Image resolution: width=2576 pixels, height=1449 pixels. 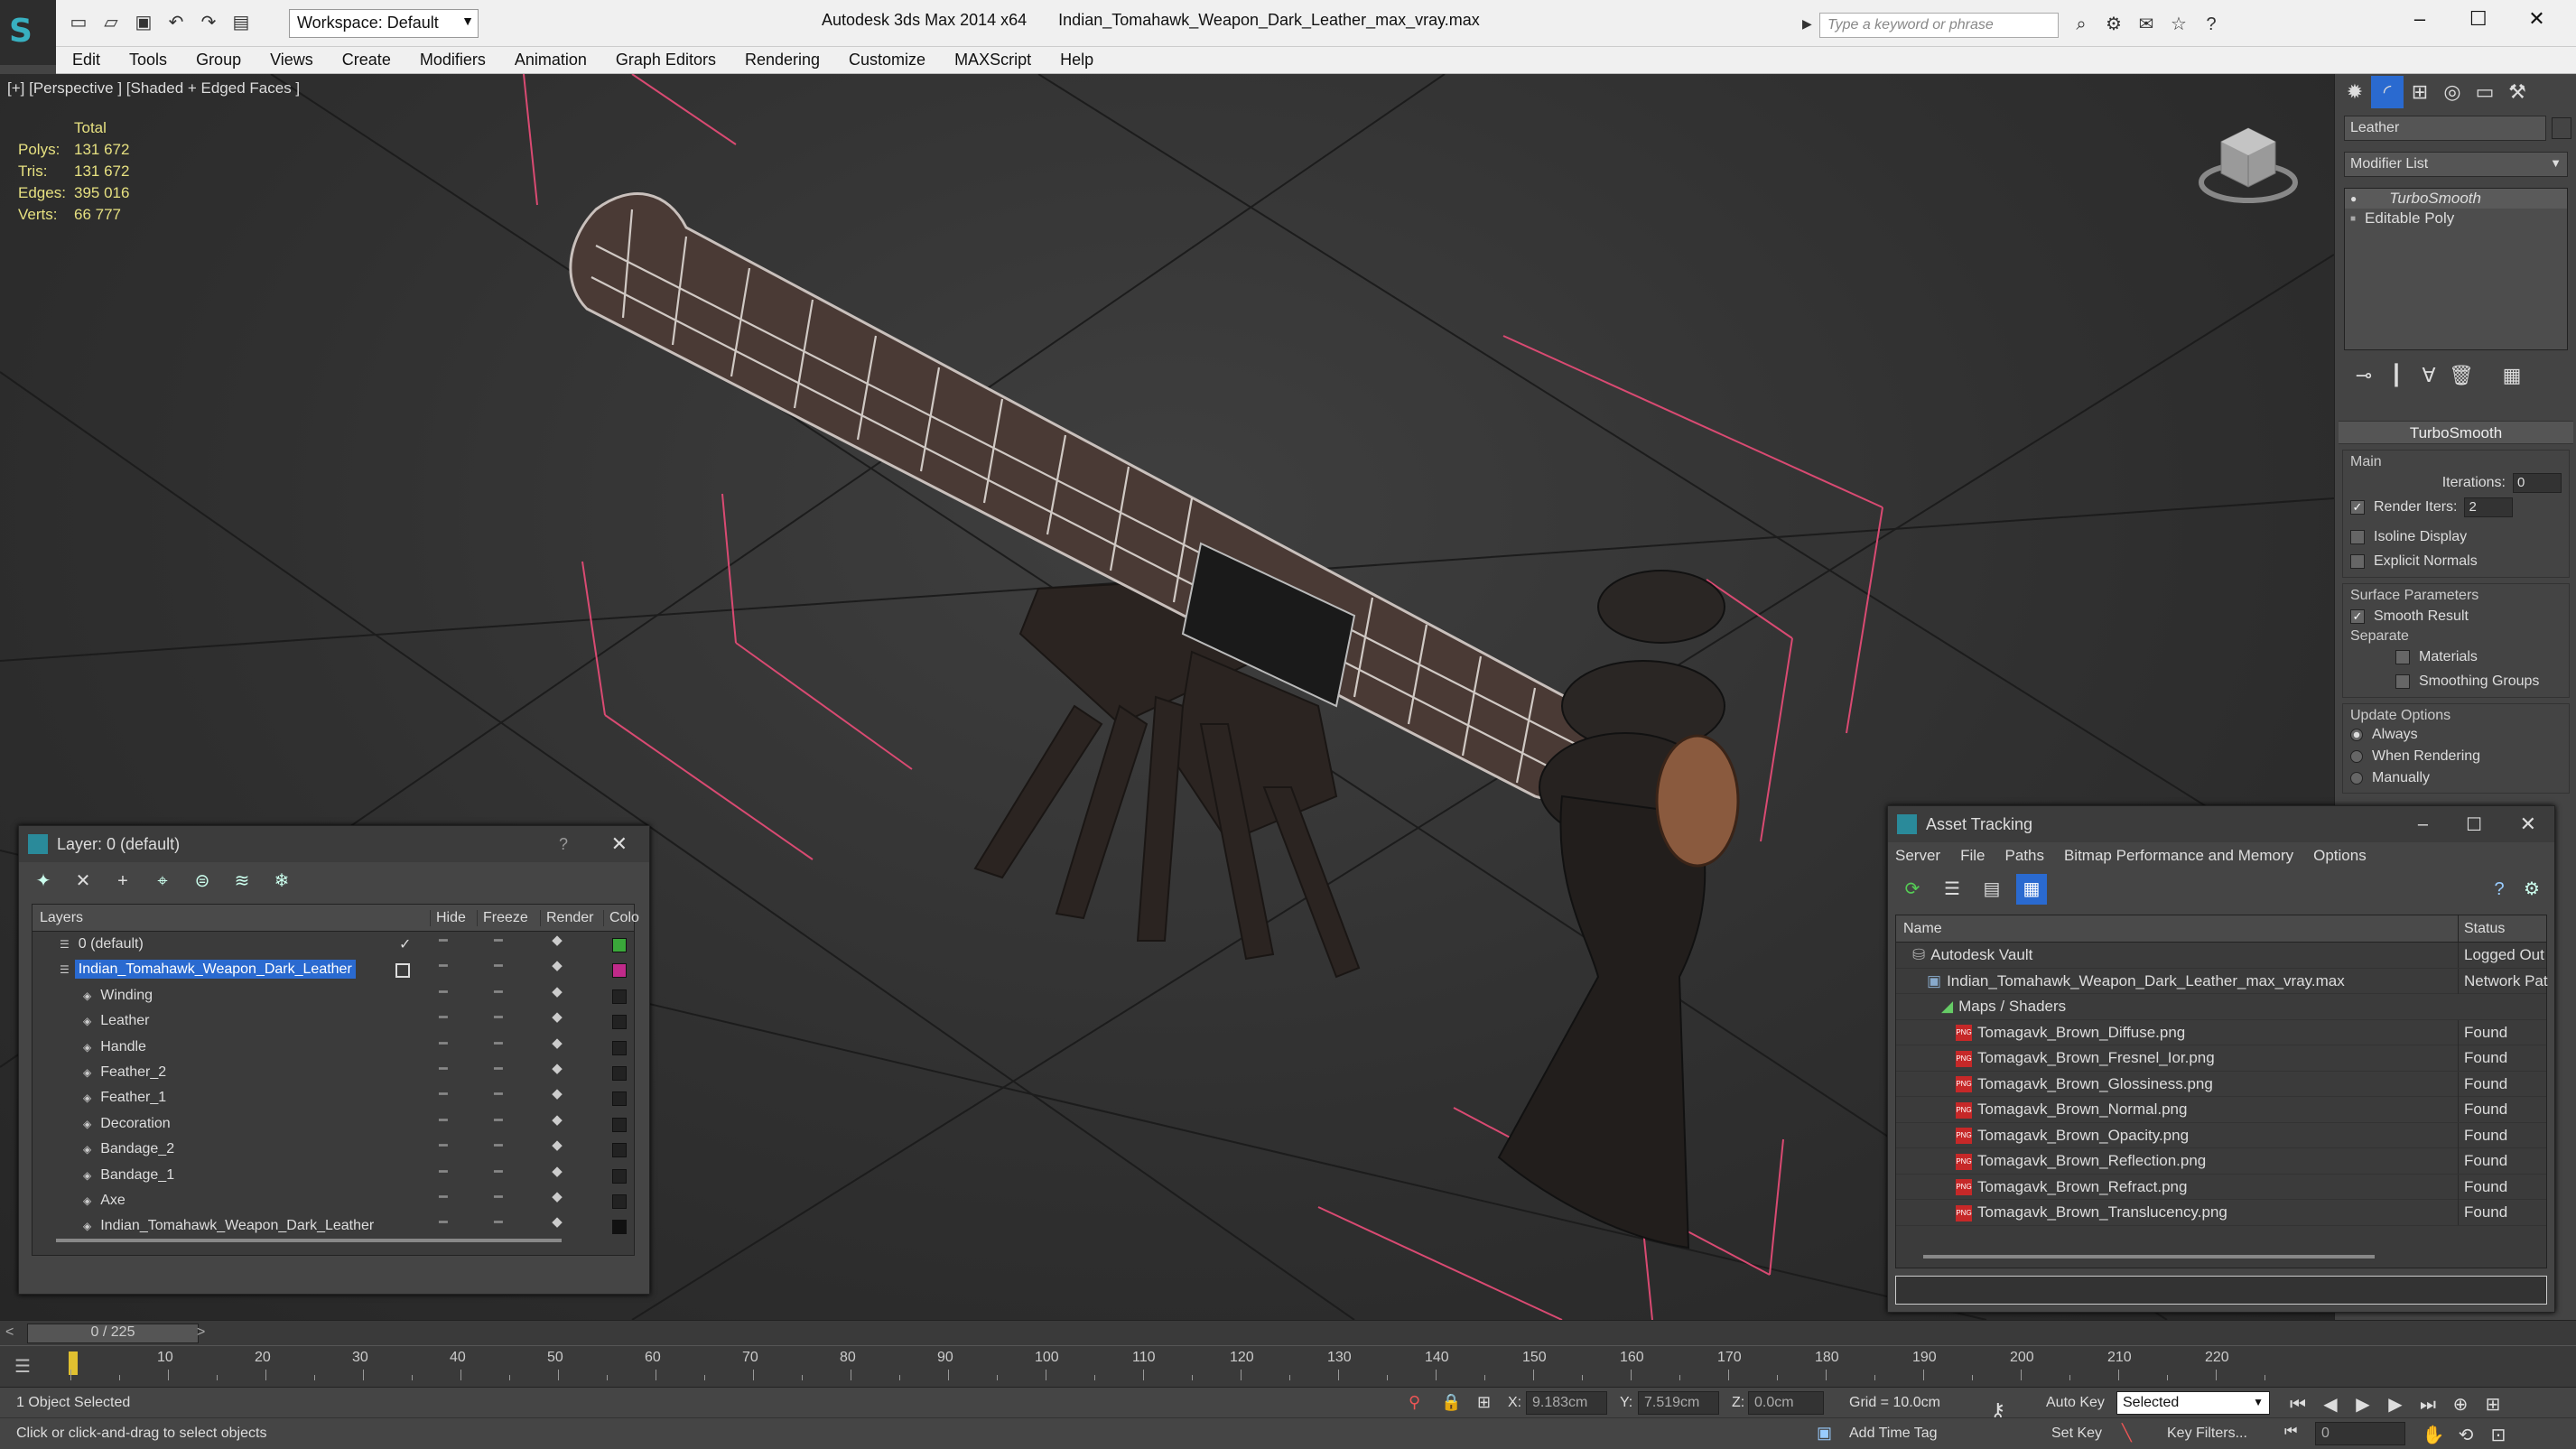 I want to click on favorites-icon: ☆, so click(x=2178, y=24).